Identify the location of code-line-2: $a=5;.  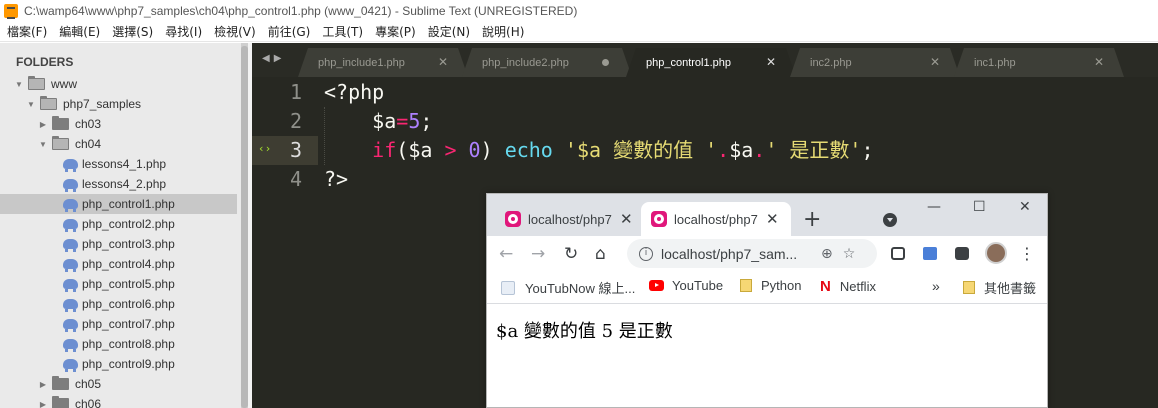
(378, 121).